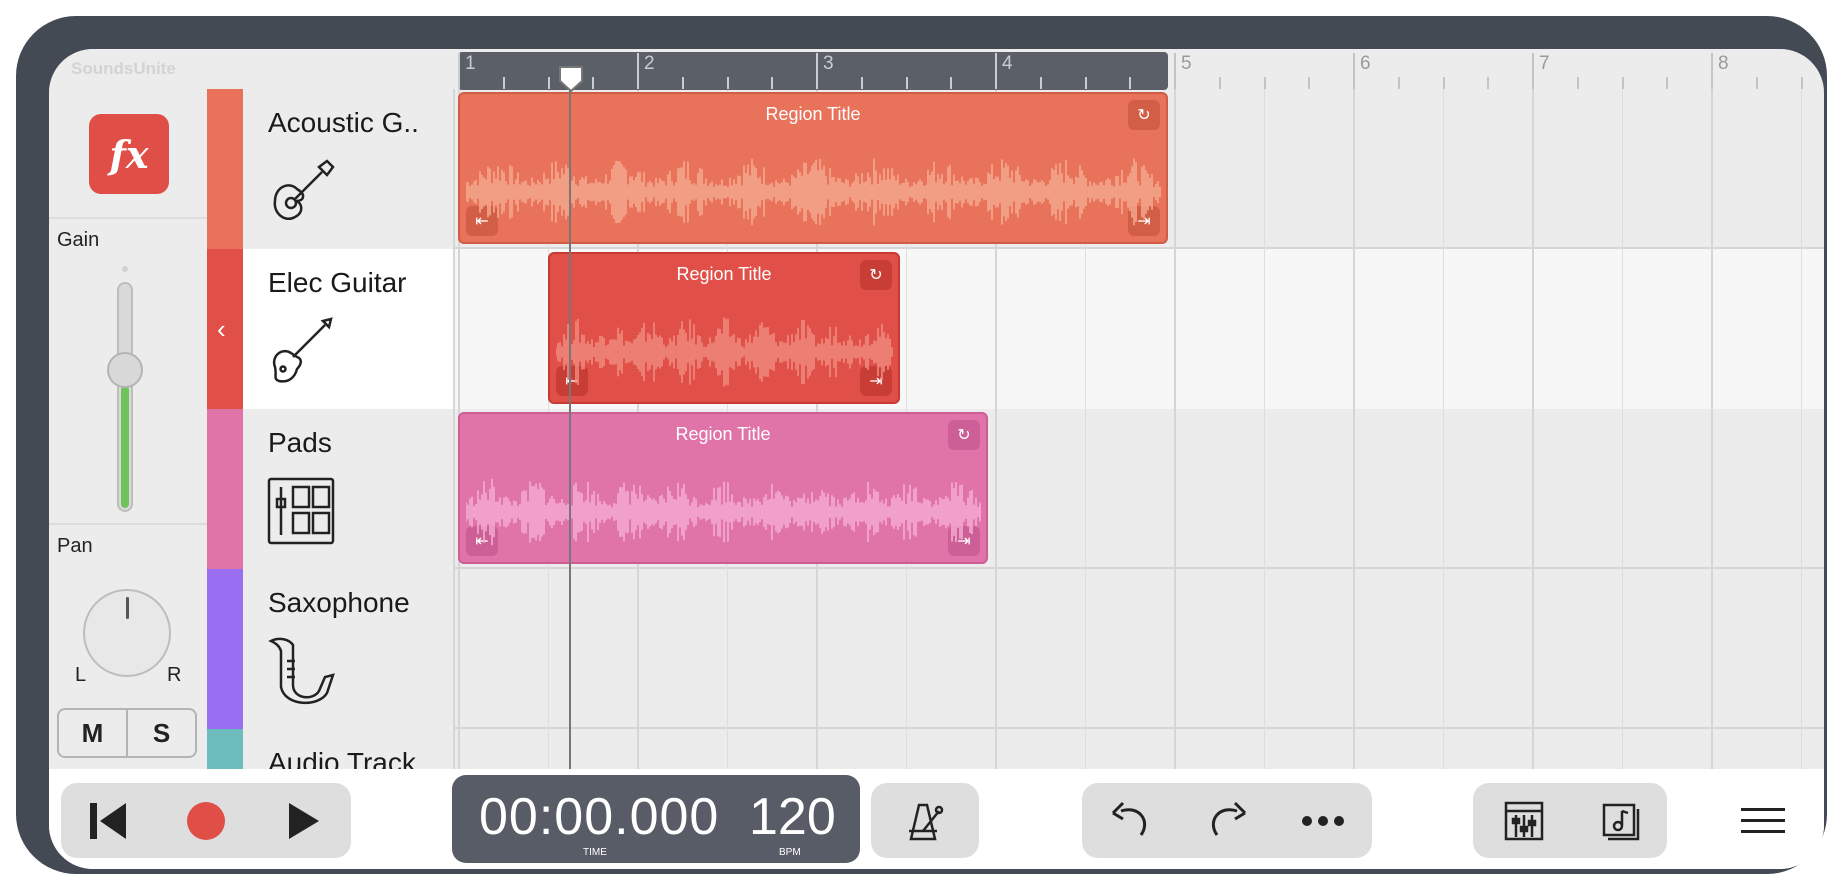 This screenshot has width=1845, height=891. Describe the element at coordinates (304, 820) in the screenshot. I see `play-icon` at that location.